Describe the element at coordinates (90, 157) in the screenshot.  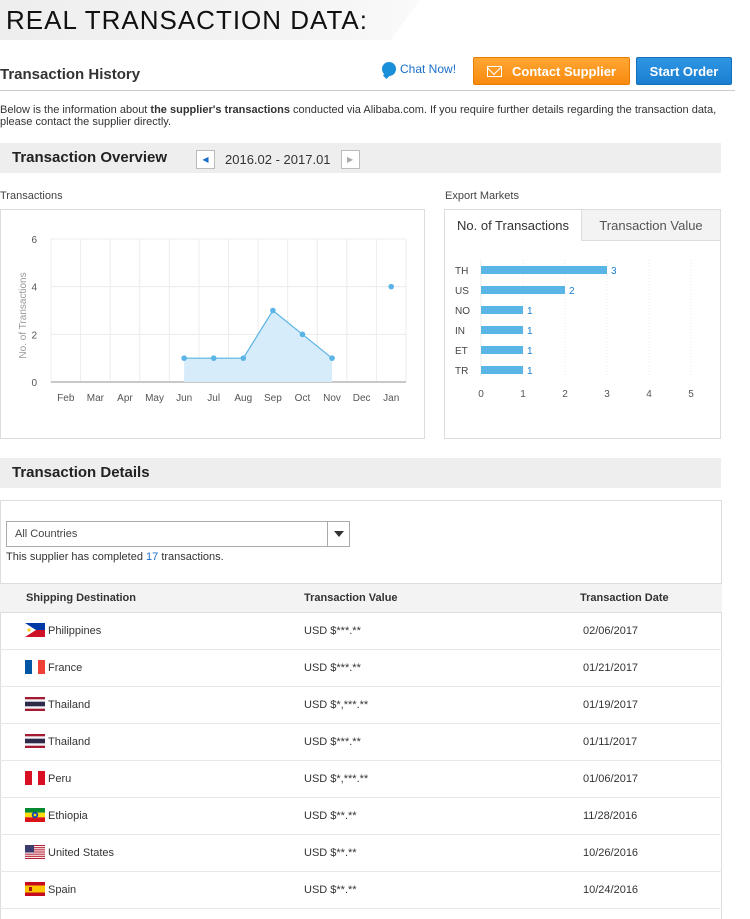
I see `overview-title: Transaction Overview` at that location.